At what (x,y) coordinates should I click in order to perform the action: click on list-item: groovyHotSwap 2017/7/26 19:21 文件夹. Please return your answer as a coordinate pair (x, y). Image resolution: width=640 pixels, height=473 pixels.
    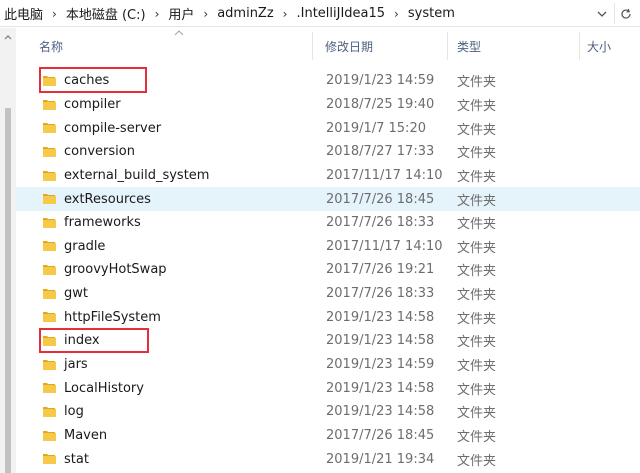
    Looking at the image, I should click on (328, 270).